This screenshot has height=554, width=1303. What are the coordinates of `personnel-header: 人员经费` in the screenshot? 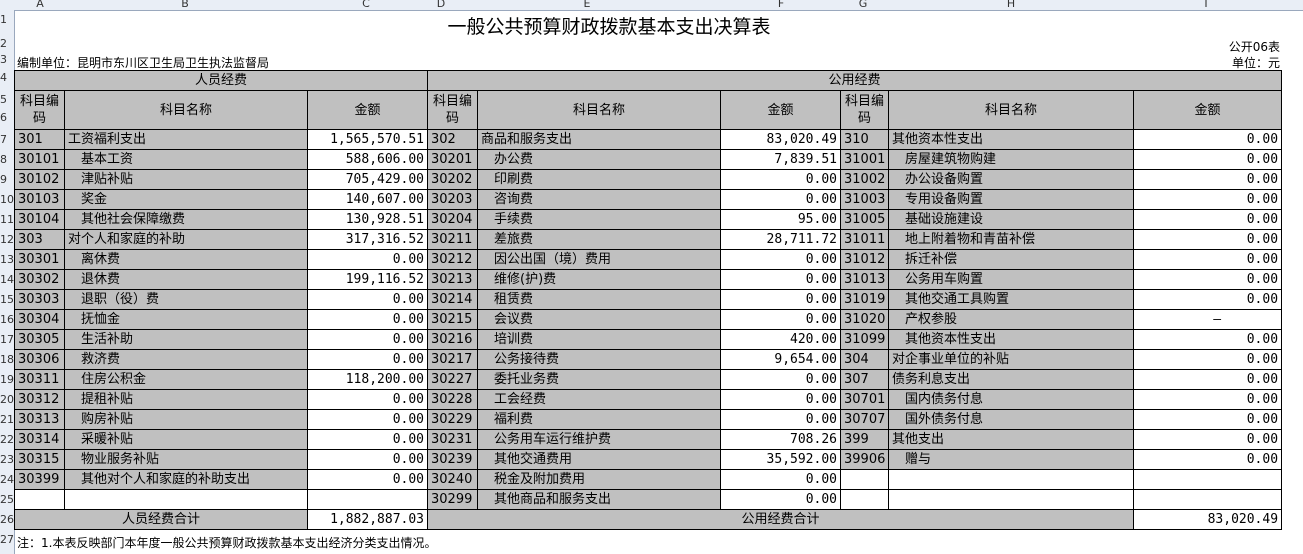 It's located at (221, 80).